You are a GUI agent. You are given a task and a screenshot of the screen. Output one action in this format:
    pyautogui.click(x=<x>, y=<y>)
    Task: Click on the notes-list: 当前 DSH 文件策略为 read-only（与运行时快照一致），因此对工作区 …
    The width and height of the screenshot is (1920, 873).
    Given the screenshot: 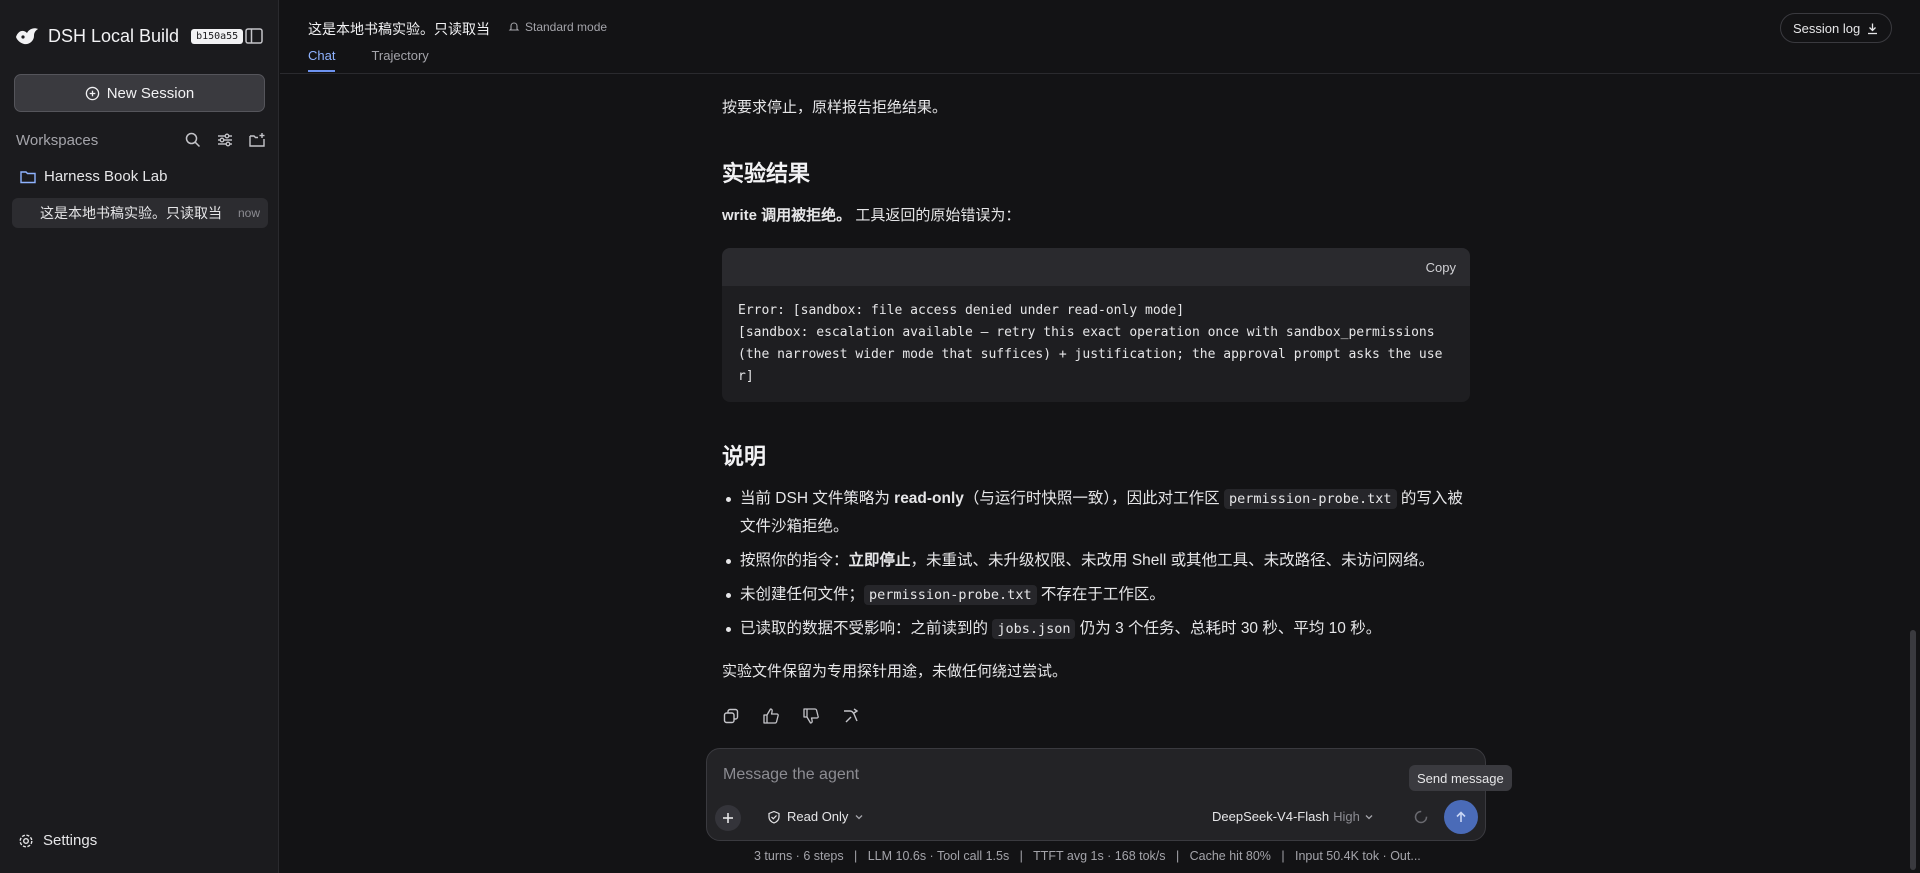 What is the action you would take?
    pyautogui.click(x=1096, y=567)
    